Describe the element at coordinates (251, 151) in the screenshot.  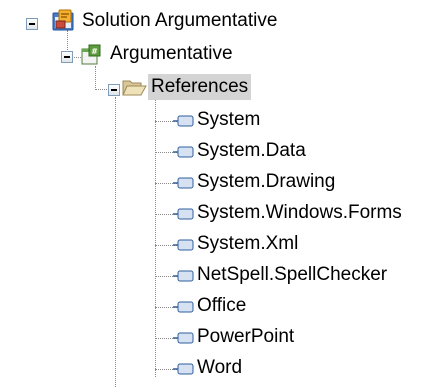
I see `reference-label: System.Data` at that location.